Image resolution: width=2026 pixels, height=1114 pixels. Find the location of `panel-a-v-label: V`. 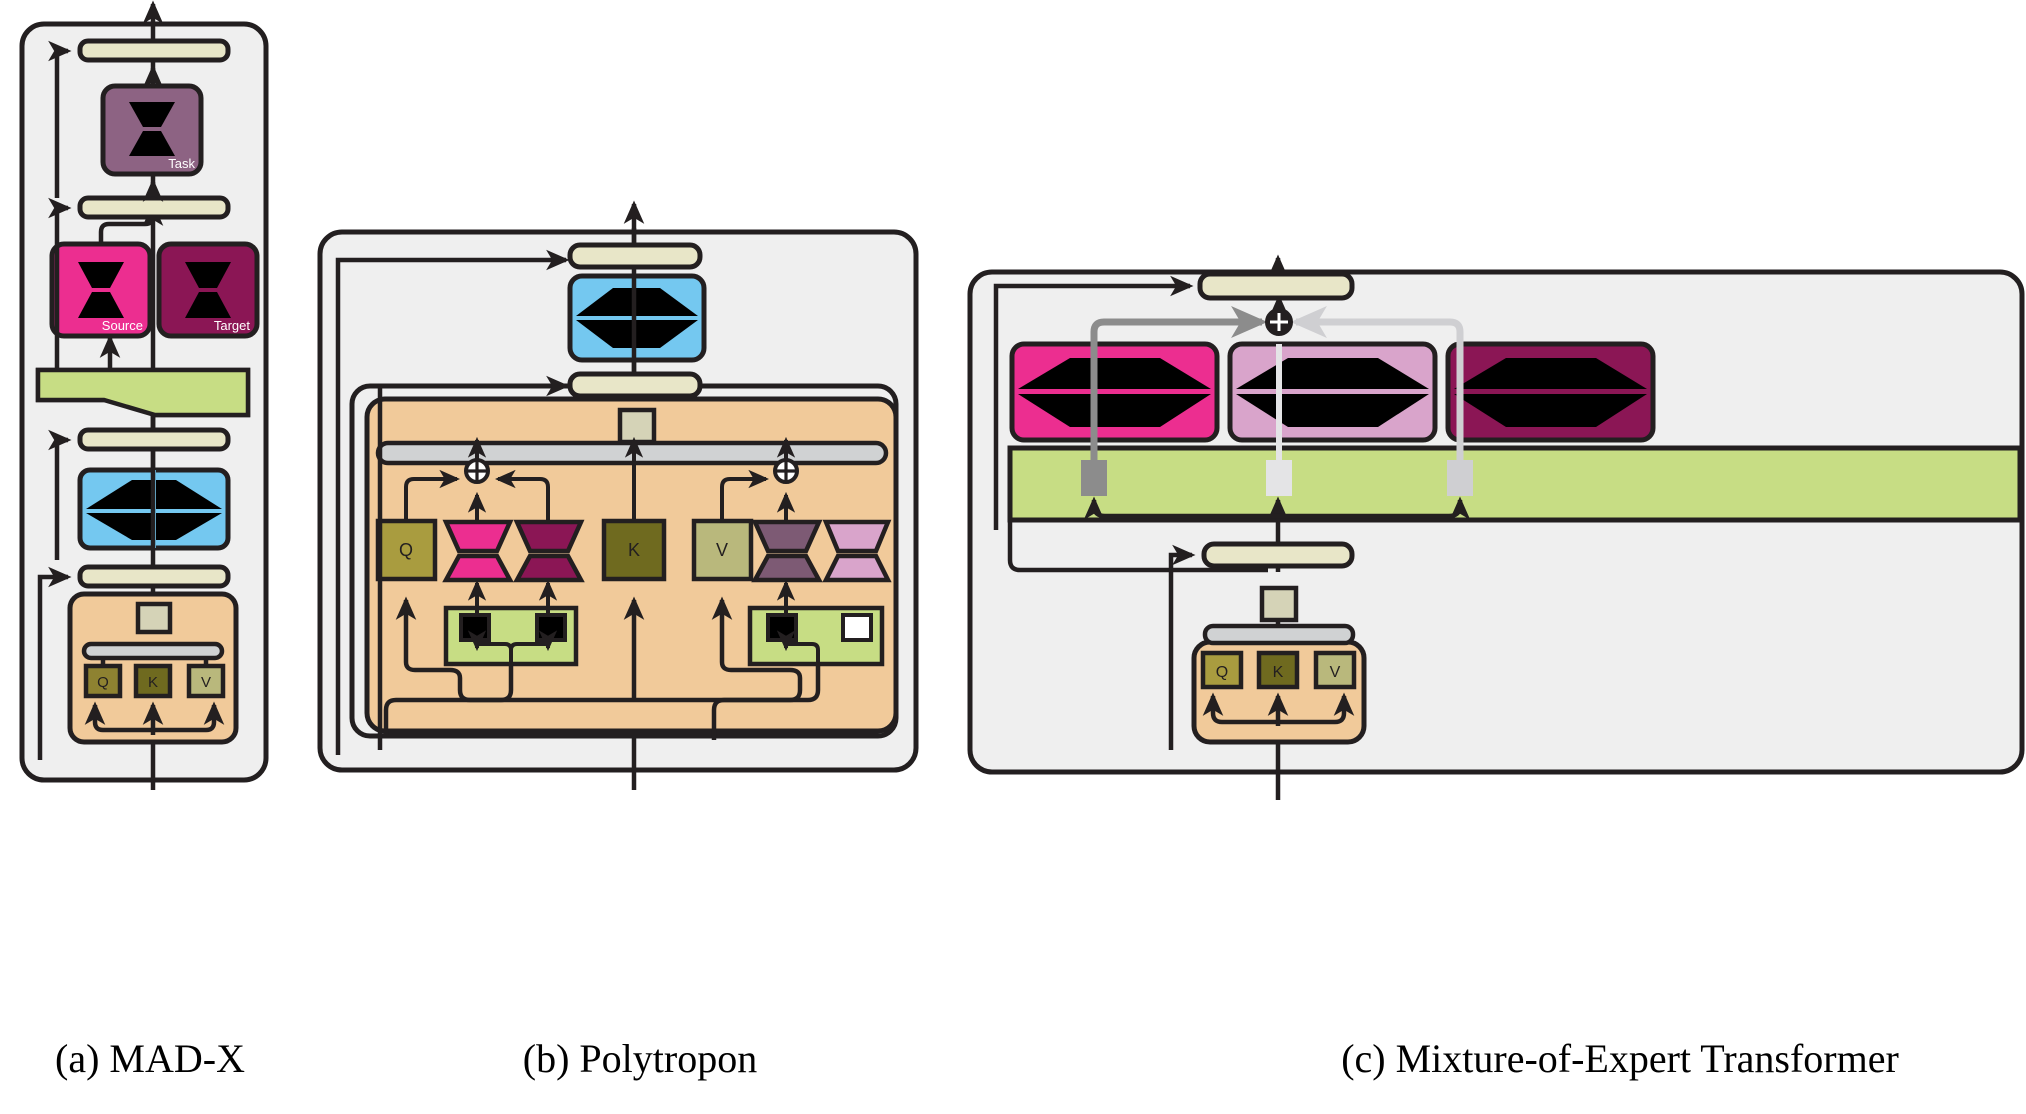

panel-a-v-label: V is located at coordinates (206, 682).